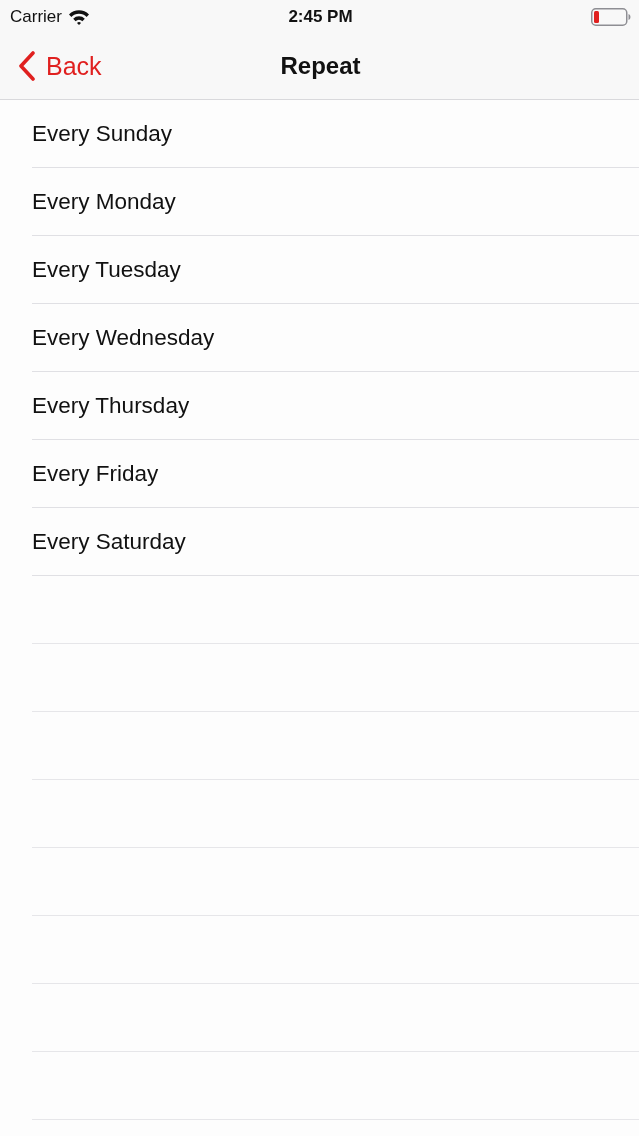 The image size is (639, 1136). I want to click on wifi-icon, so click(78, 16).